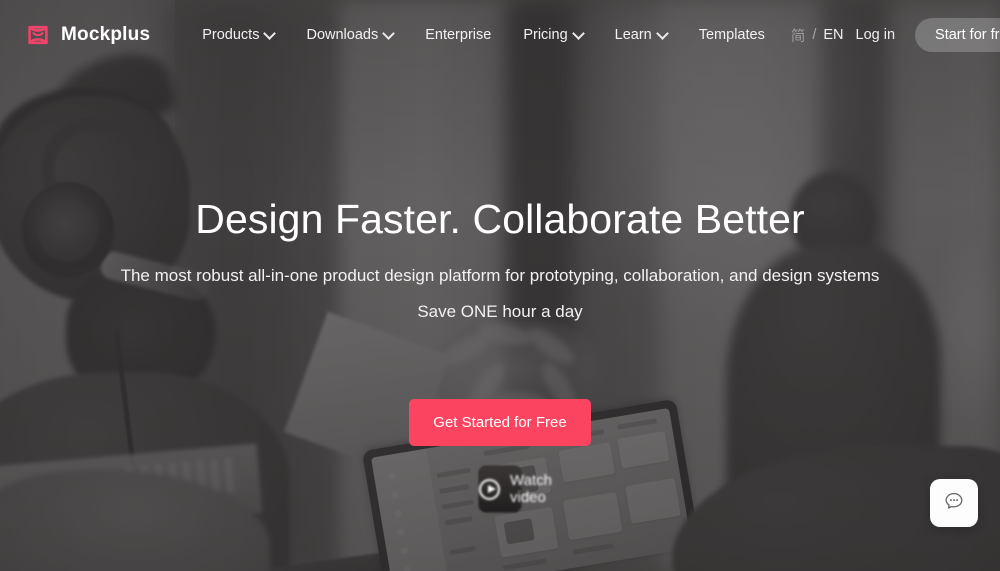  Describe the element at coordinates (500, 422) in the screenshot. I see `get-started-for-free-button: Get Started for Free` at that location.